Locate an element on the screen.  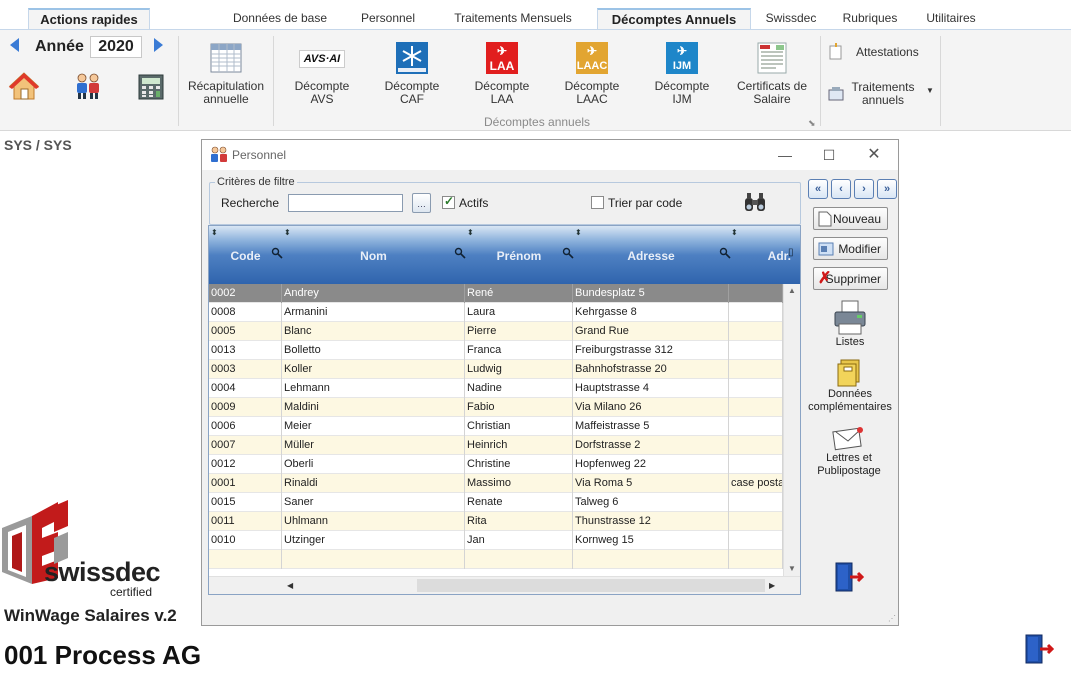
year-prev-button is located at coordinates (14, 45).